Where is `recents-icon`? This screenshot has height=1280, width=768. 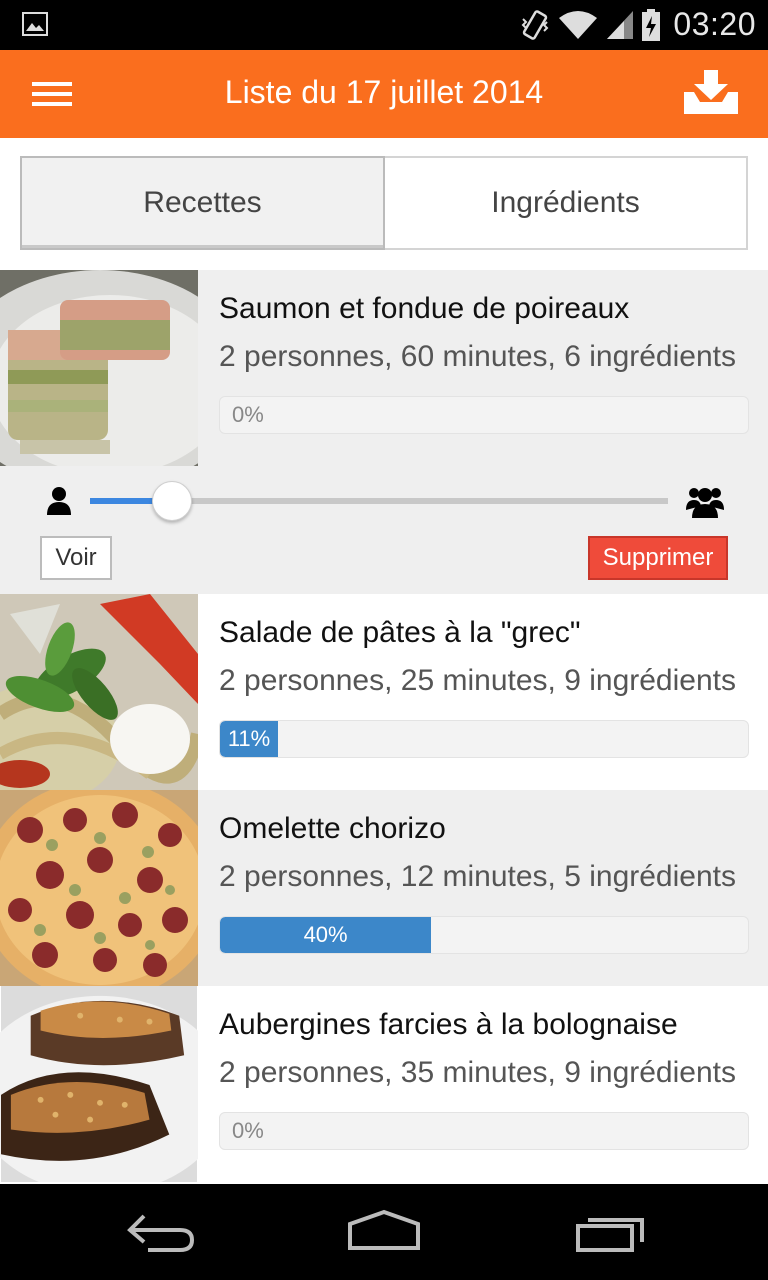
recents-icon is located at coordinates (610, 1232).